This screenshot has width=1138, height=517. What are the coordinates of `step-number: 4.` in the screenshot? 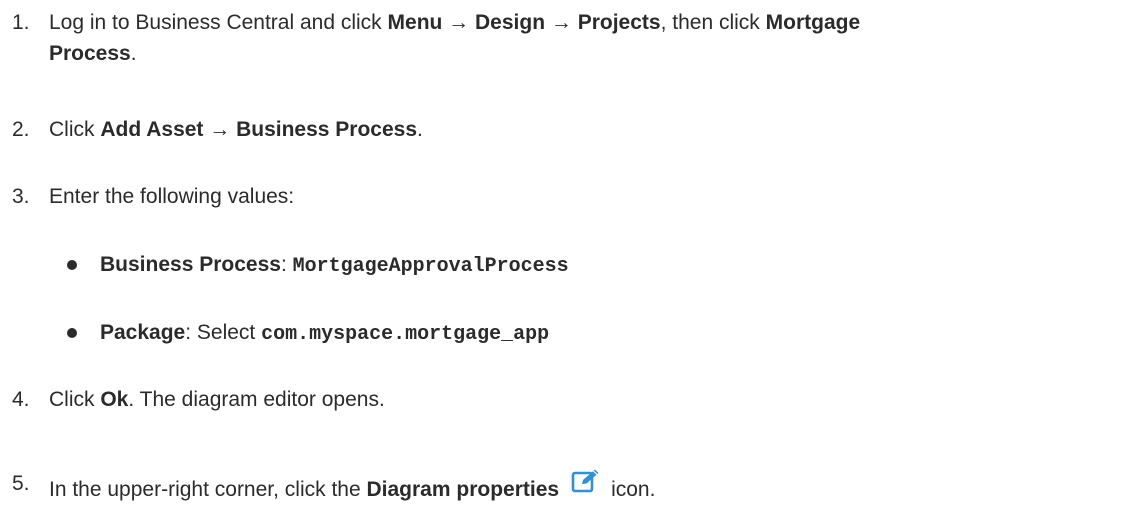 It's located at (21, 399).